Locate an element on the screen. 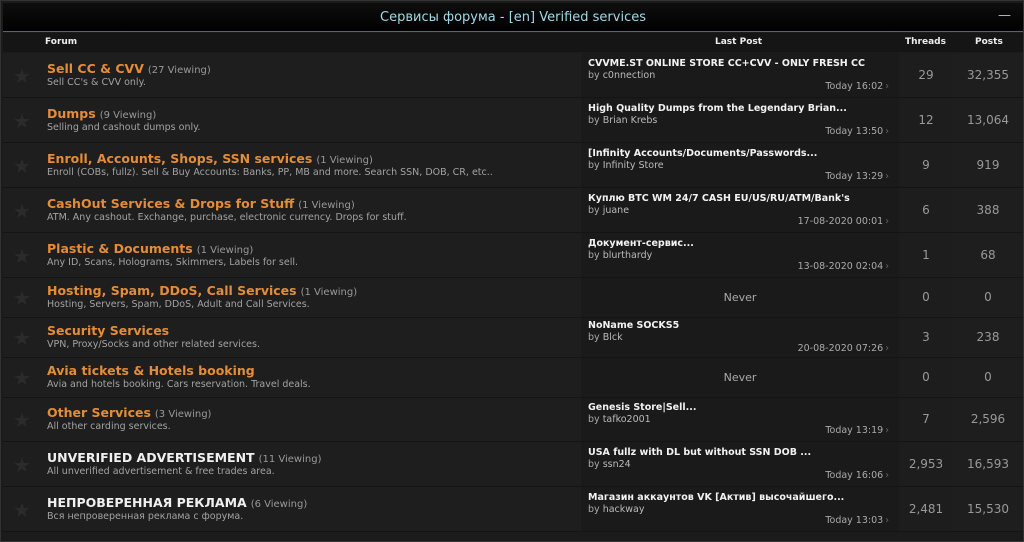 This screenshot has height=542, width=1024. section-title: Сервисы форума - [en] Verified services is located at coordinates (513, 17).